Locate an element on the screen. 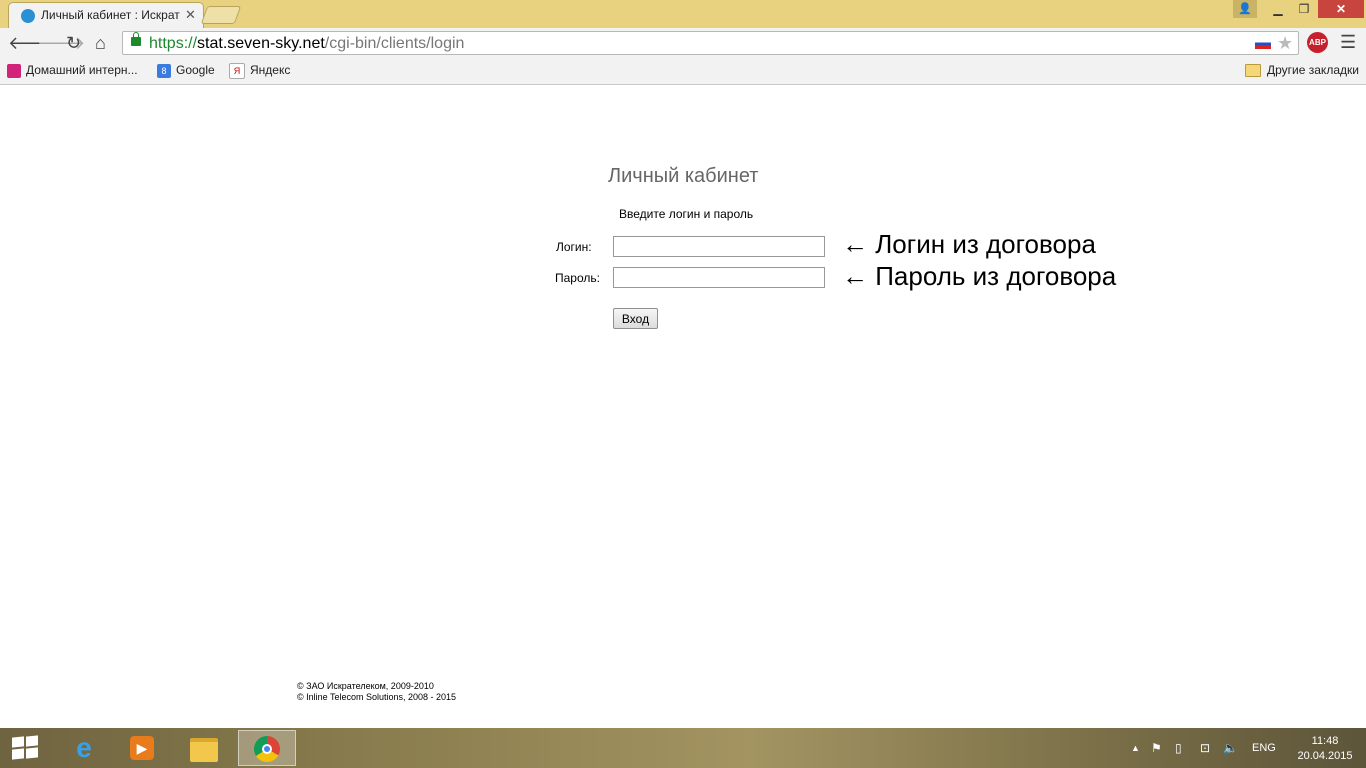 This screenshot has height=768, width=1366. browser-tab-active: Личный кабинет : Искрат ✕ is located at coordinates (106, 15).